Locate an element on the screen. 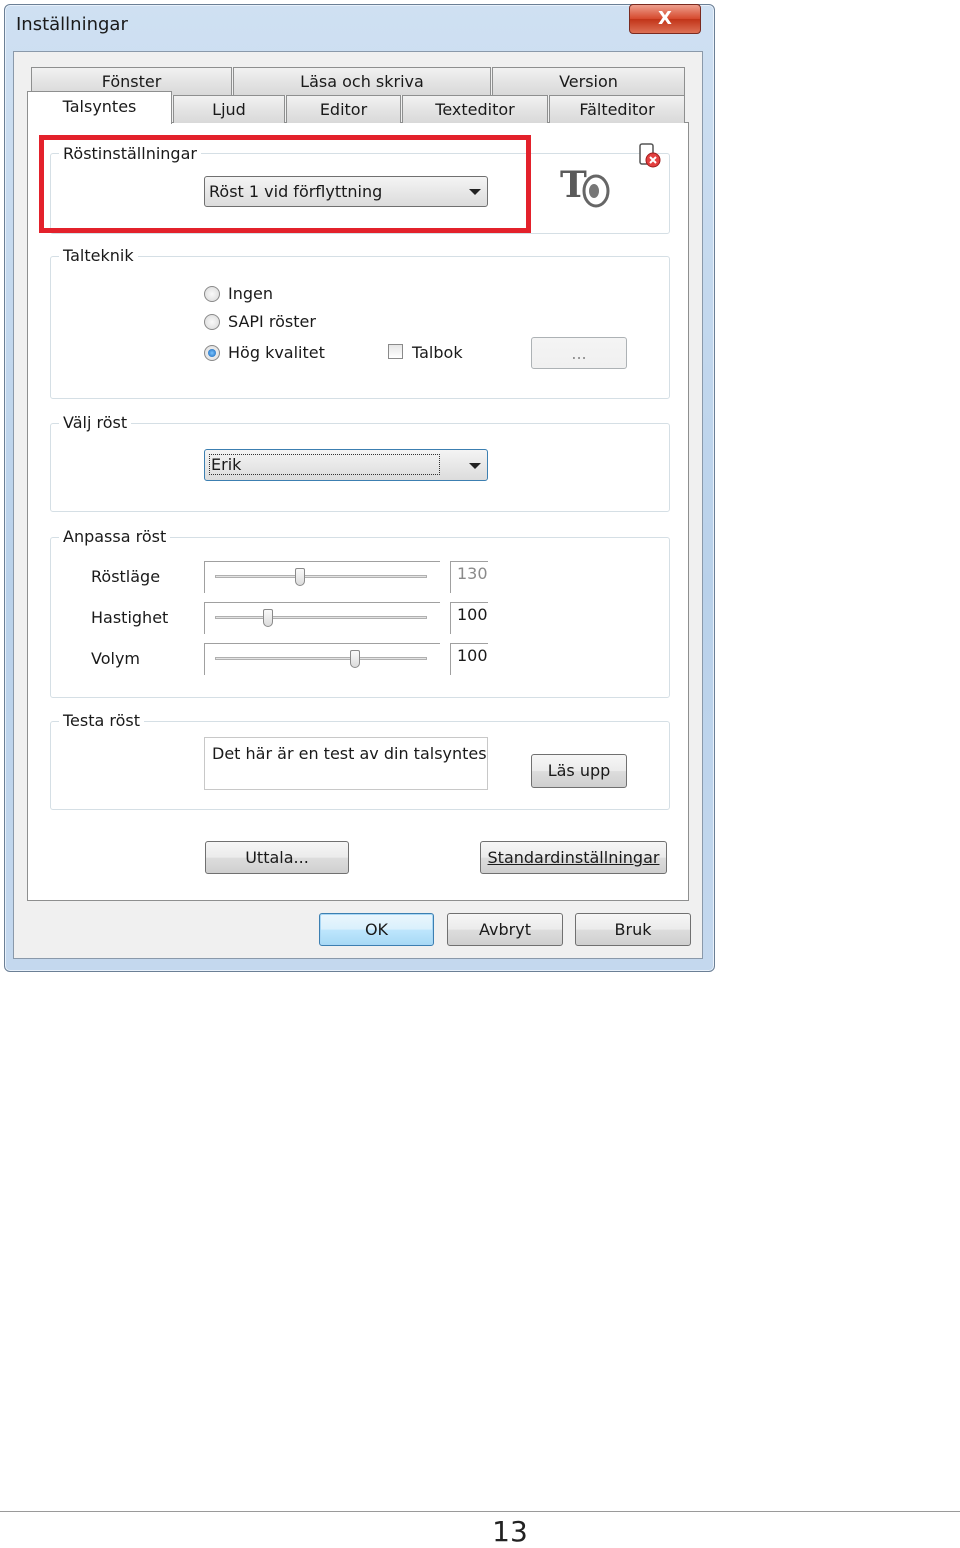 This screenshot has width=960, height=1548. slider-hastighet is located at coordinates (322, 618).